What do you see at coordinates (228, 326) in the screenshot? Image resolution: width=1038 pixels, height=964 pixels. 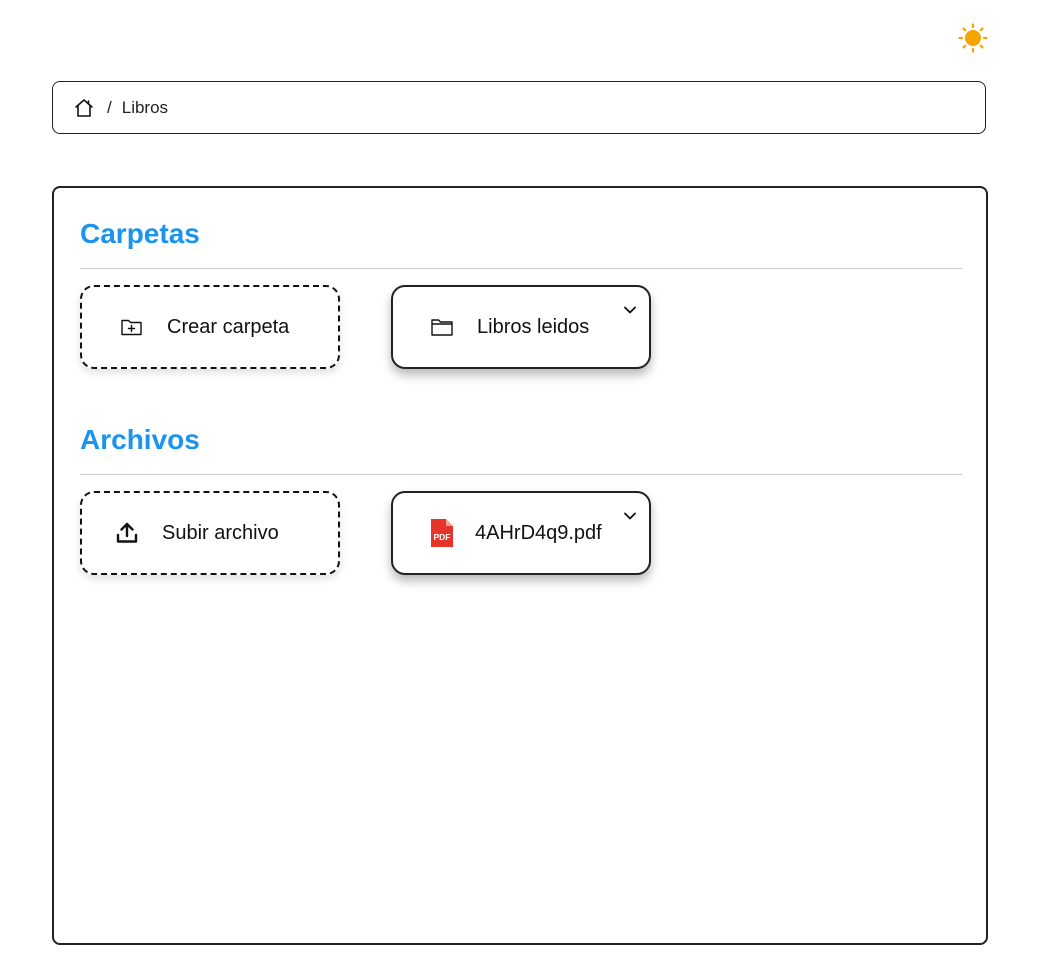 I see `create-folder-label: Crear carpeta` at bounding box center [228, 326].